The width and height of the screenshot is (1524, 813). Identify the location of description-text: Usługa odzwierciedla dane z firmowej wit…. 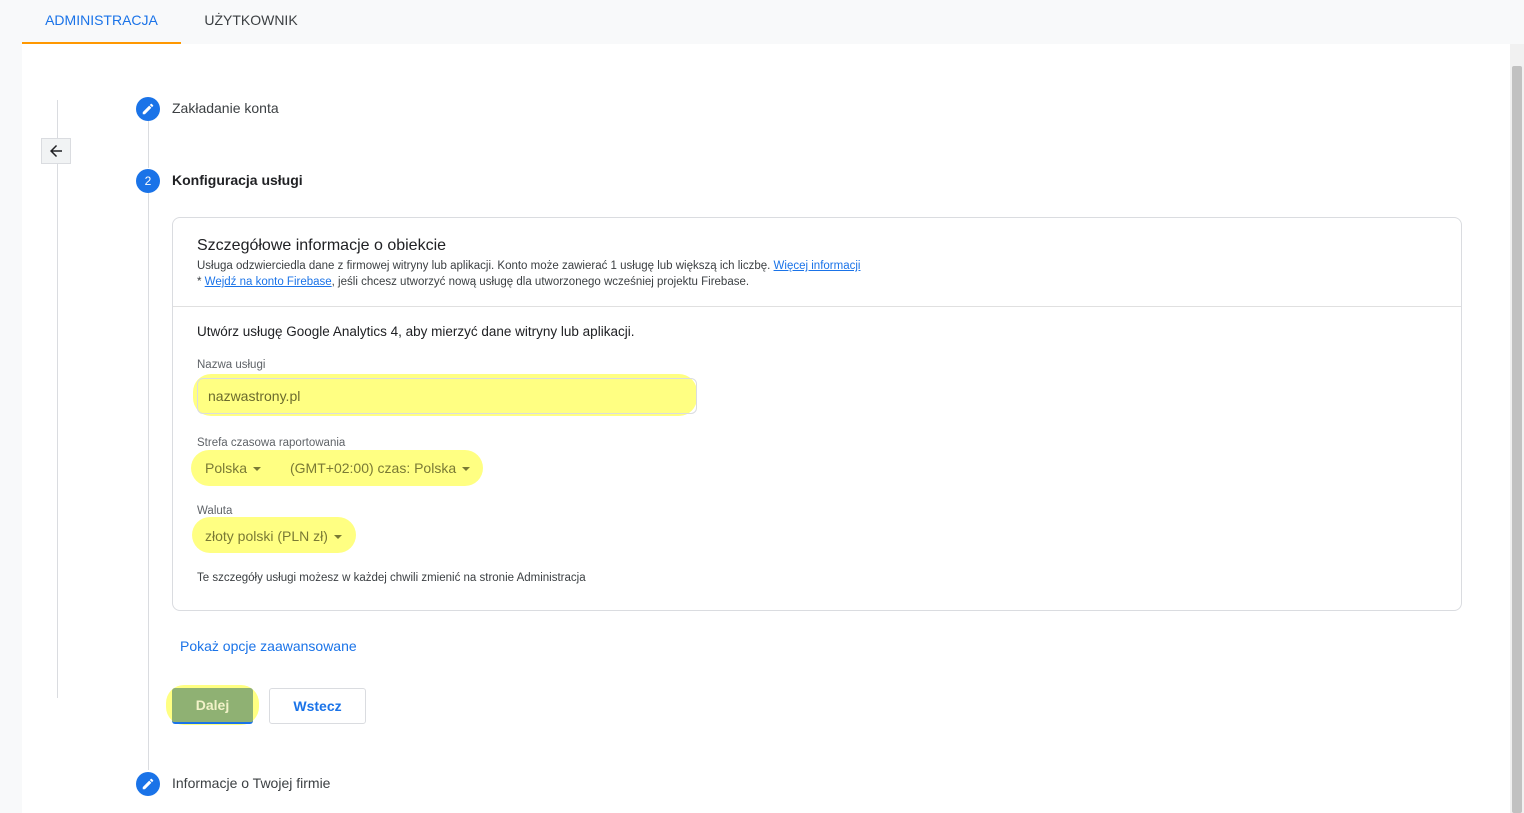
(484, 266).